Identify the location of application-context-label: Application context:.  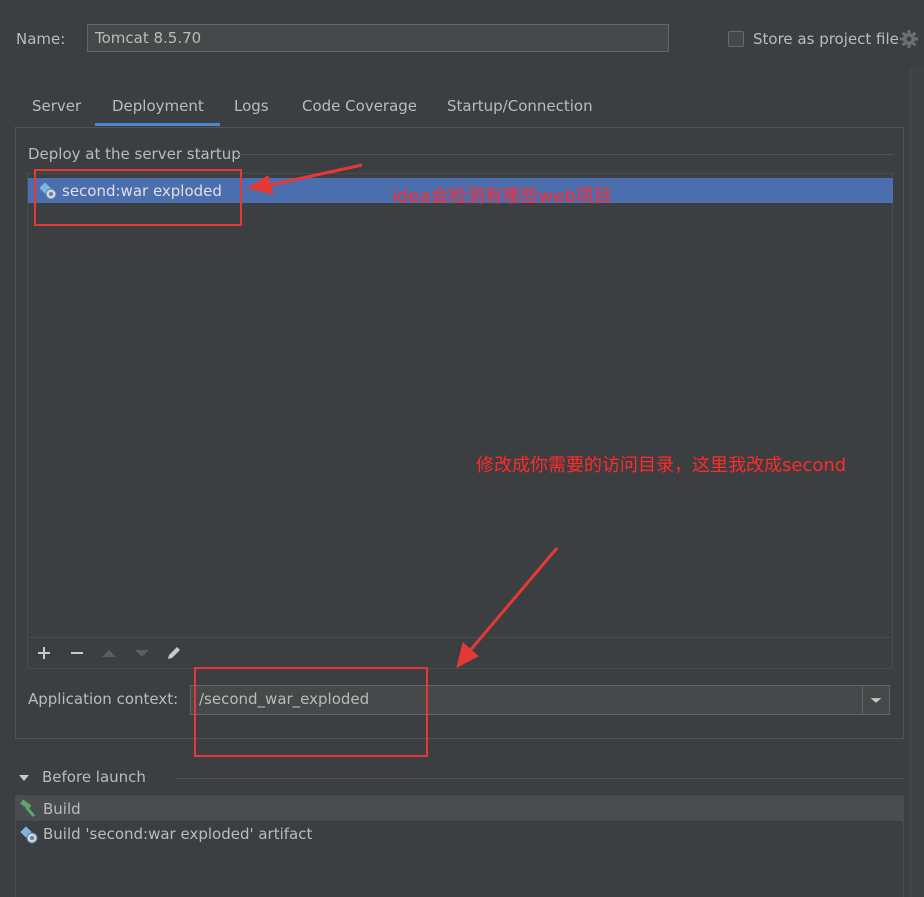
(103, 699).